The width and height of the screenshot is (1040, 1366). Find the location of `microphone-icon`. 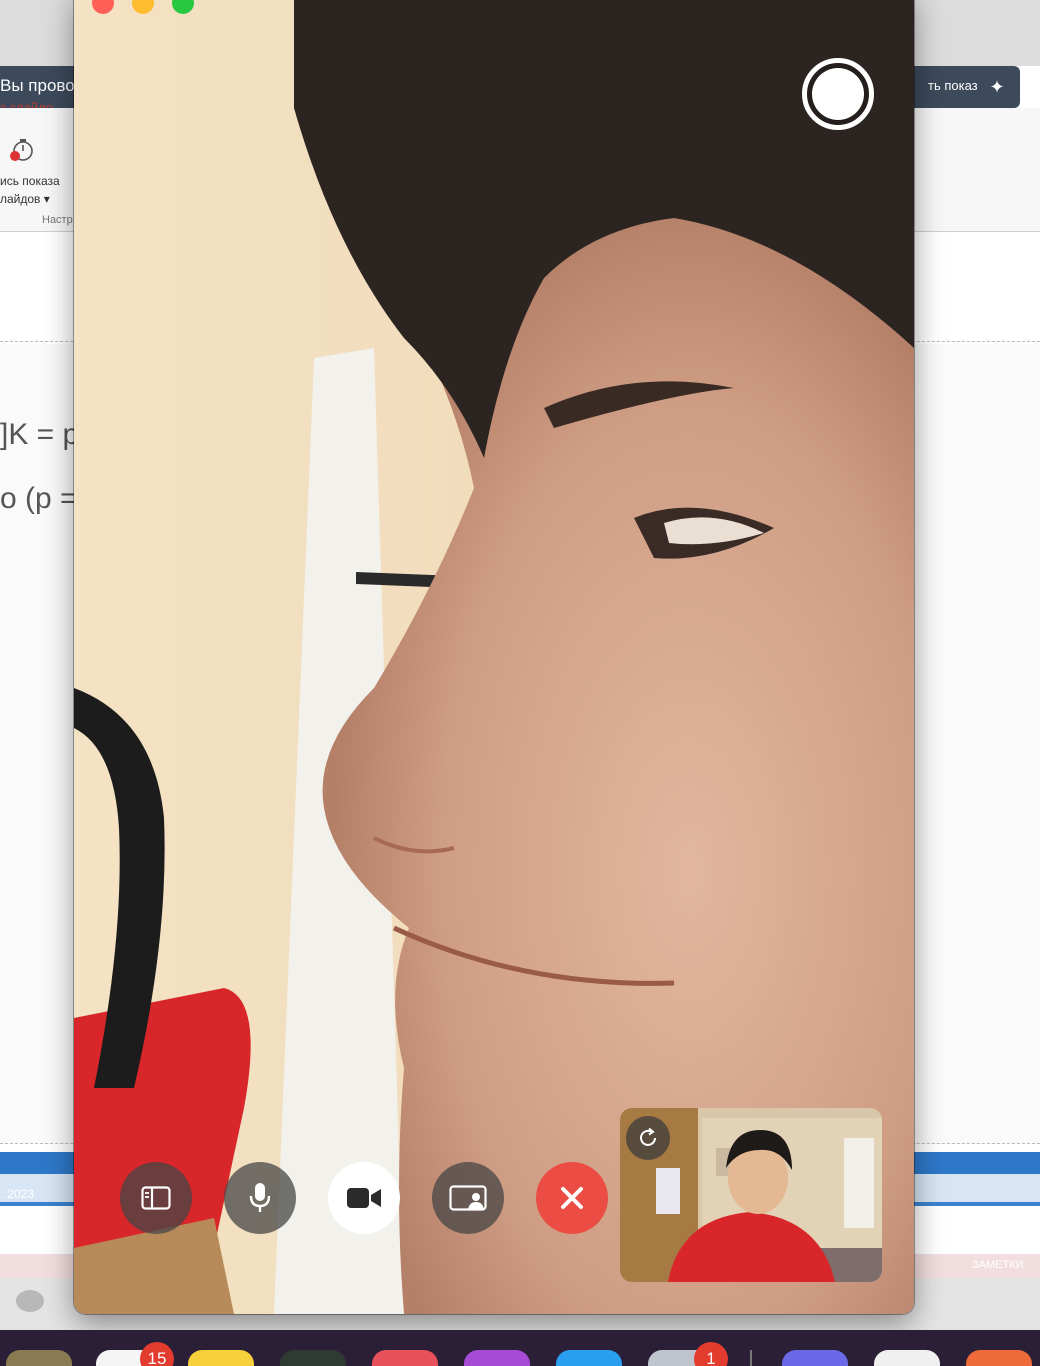

microphone-icon is located at coordinates (260, 1197).